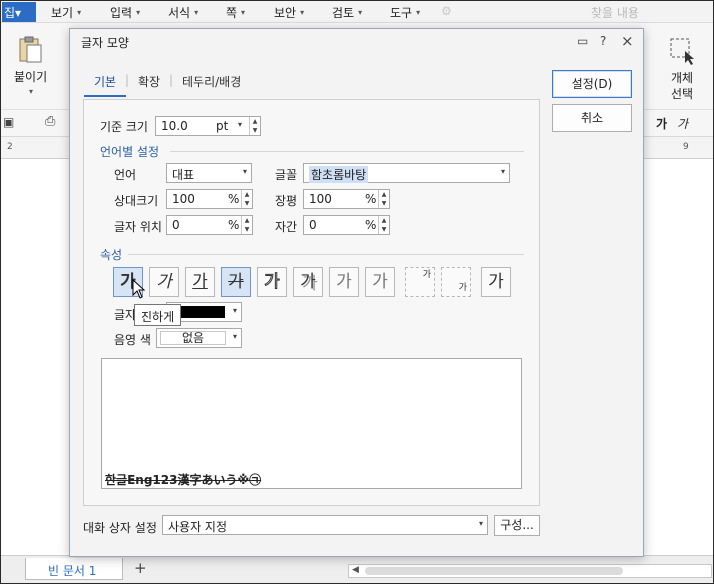  Describe the element at coordinates (209, 225) in the screenshot. I see `position-input: 0 % ▲ ▼` at that location.